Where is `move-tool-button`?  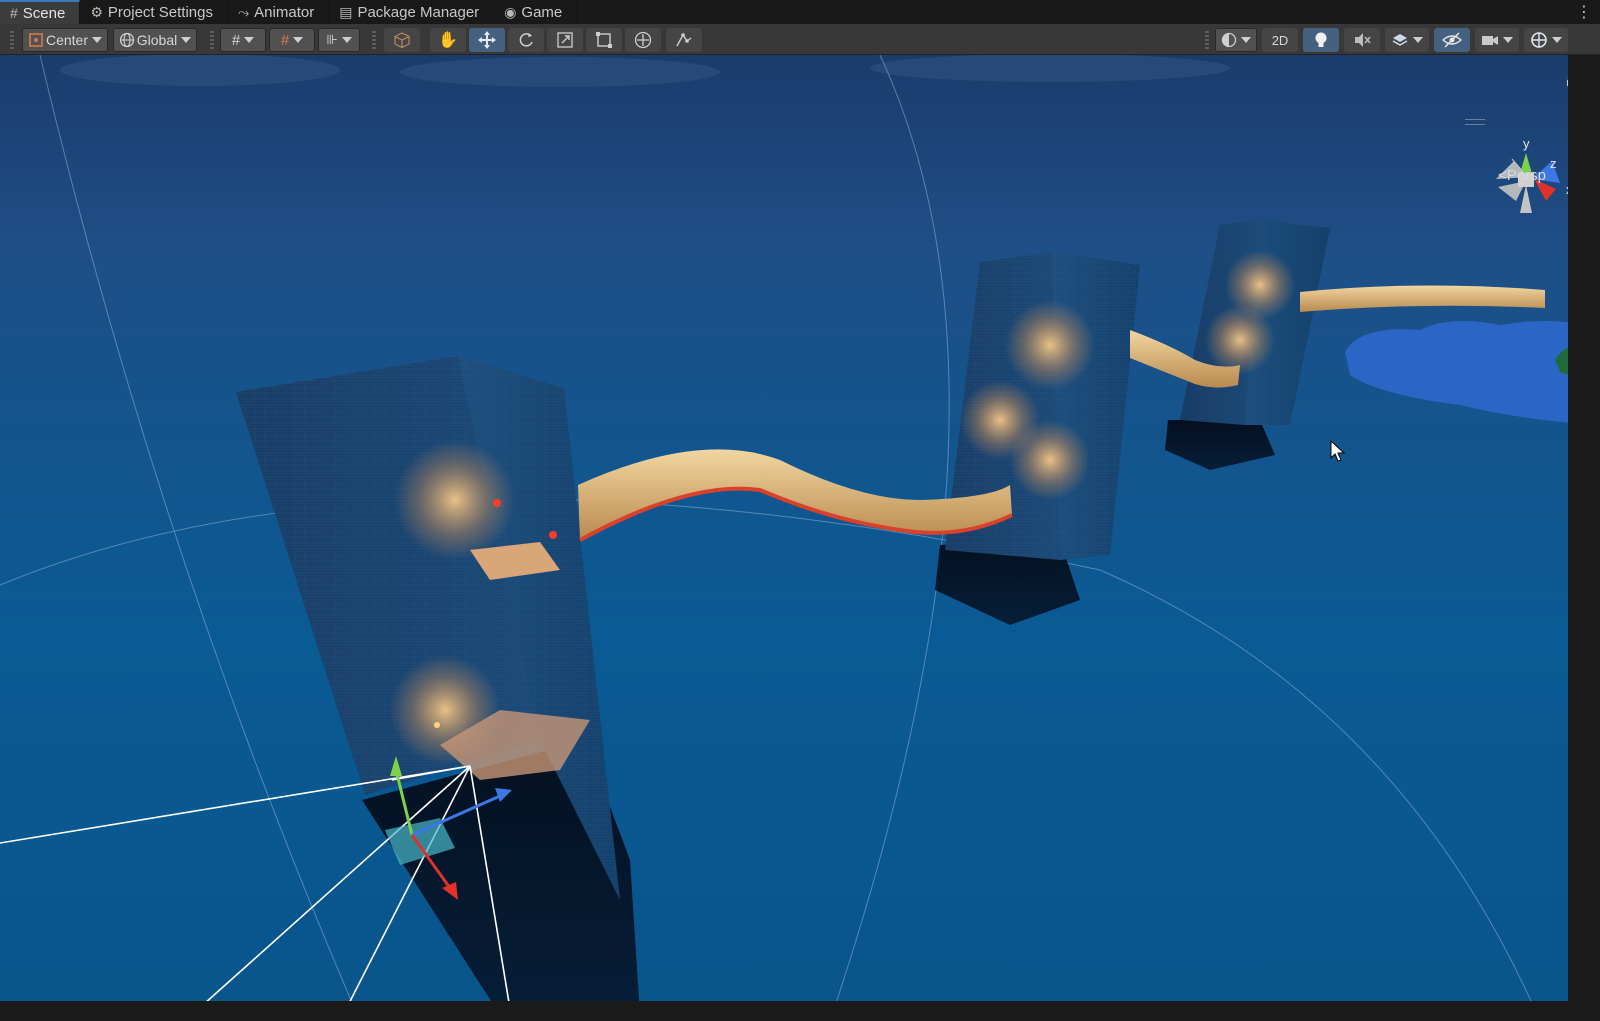 move-tool-button is located at coordinates (487, 40).